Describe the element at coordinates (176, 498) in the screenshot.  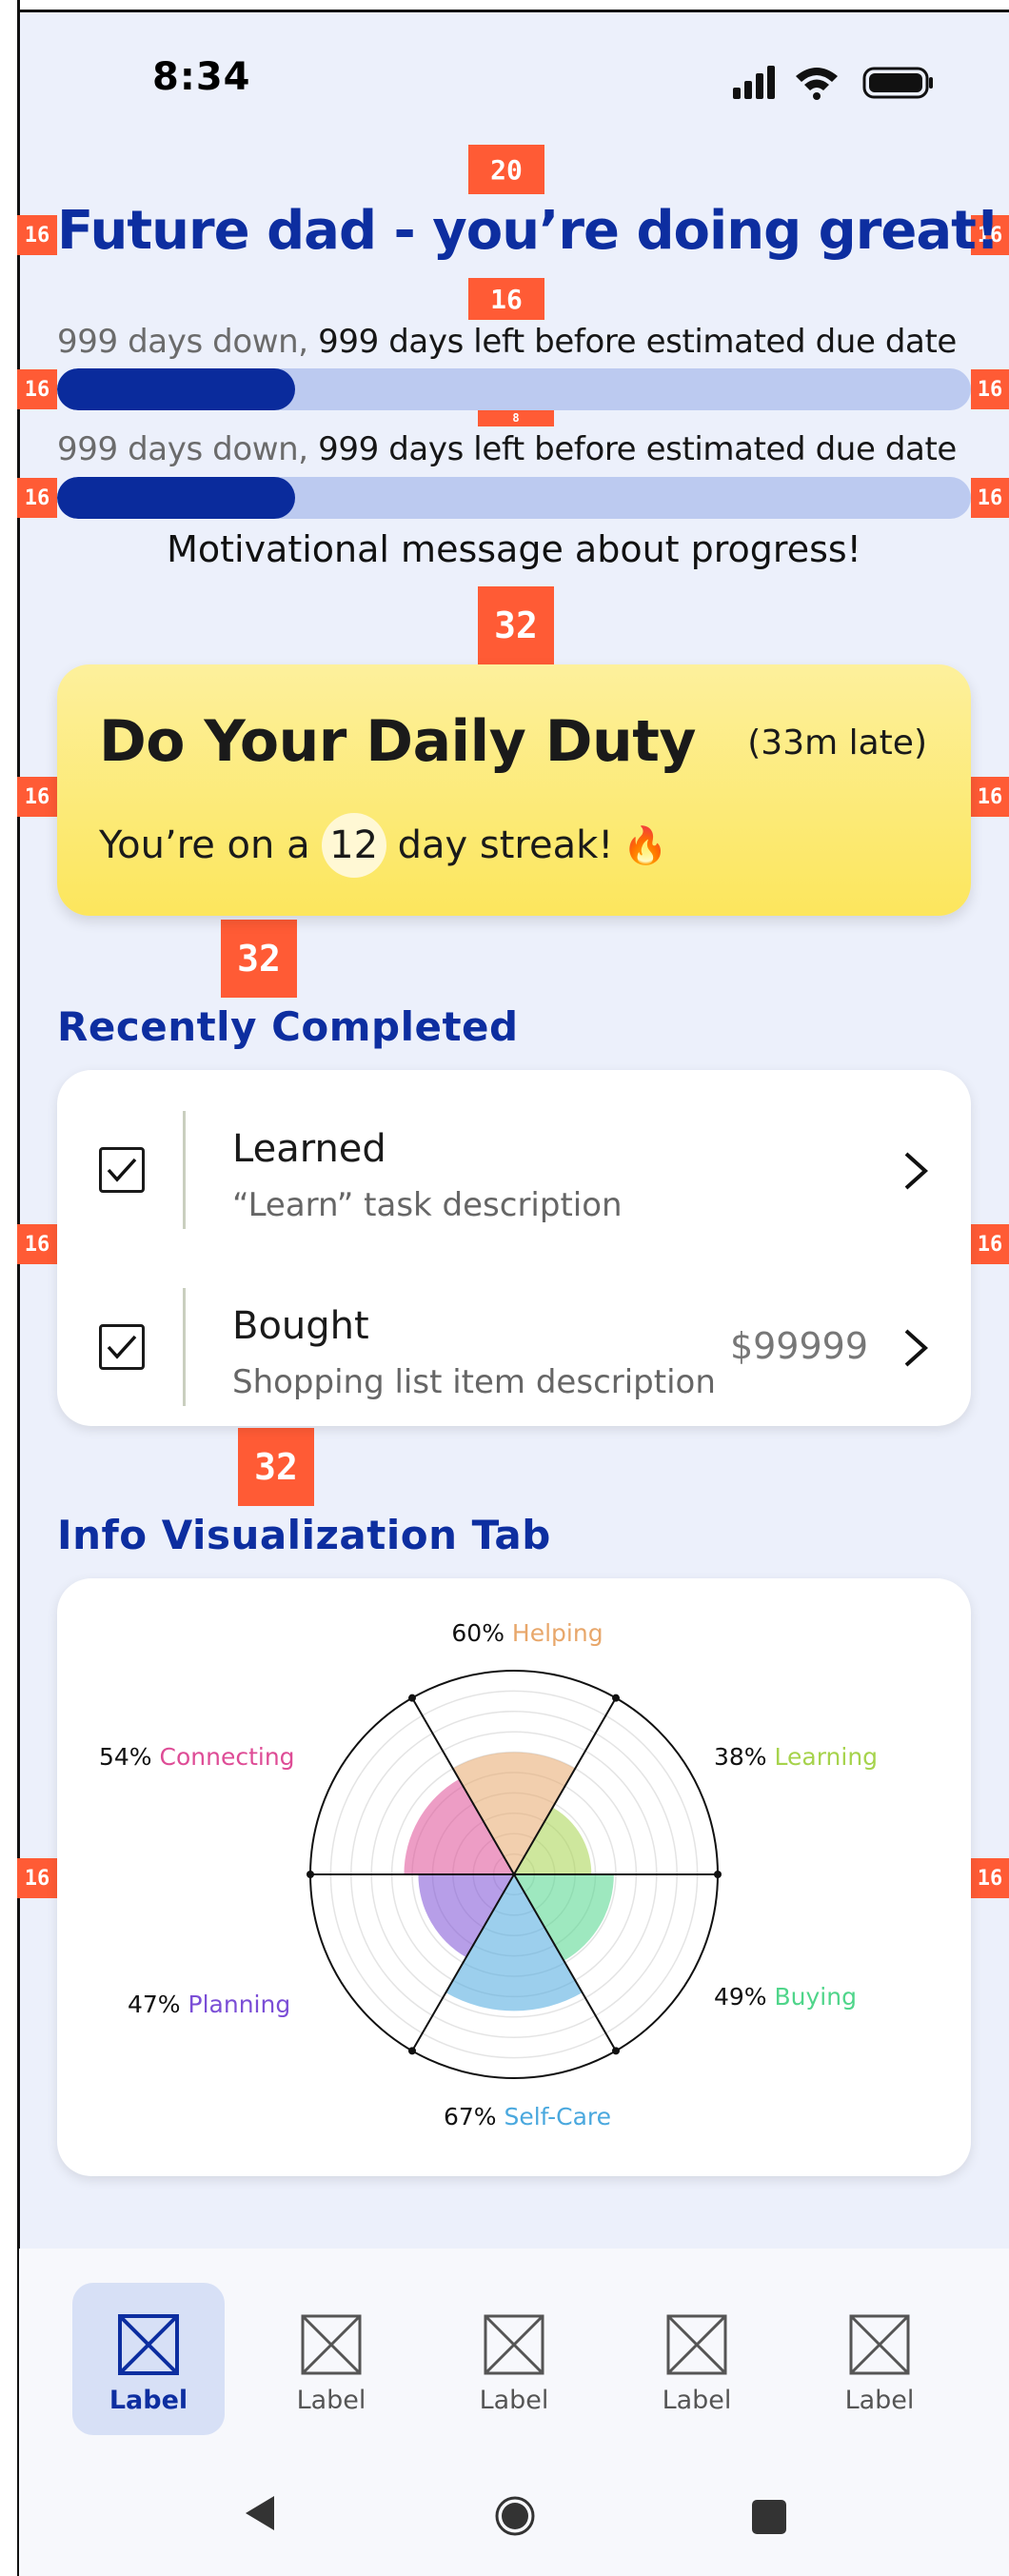
I see `progress-bar-fill` at that location.